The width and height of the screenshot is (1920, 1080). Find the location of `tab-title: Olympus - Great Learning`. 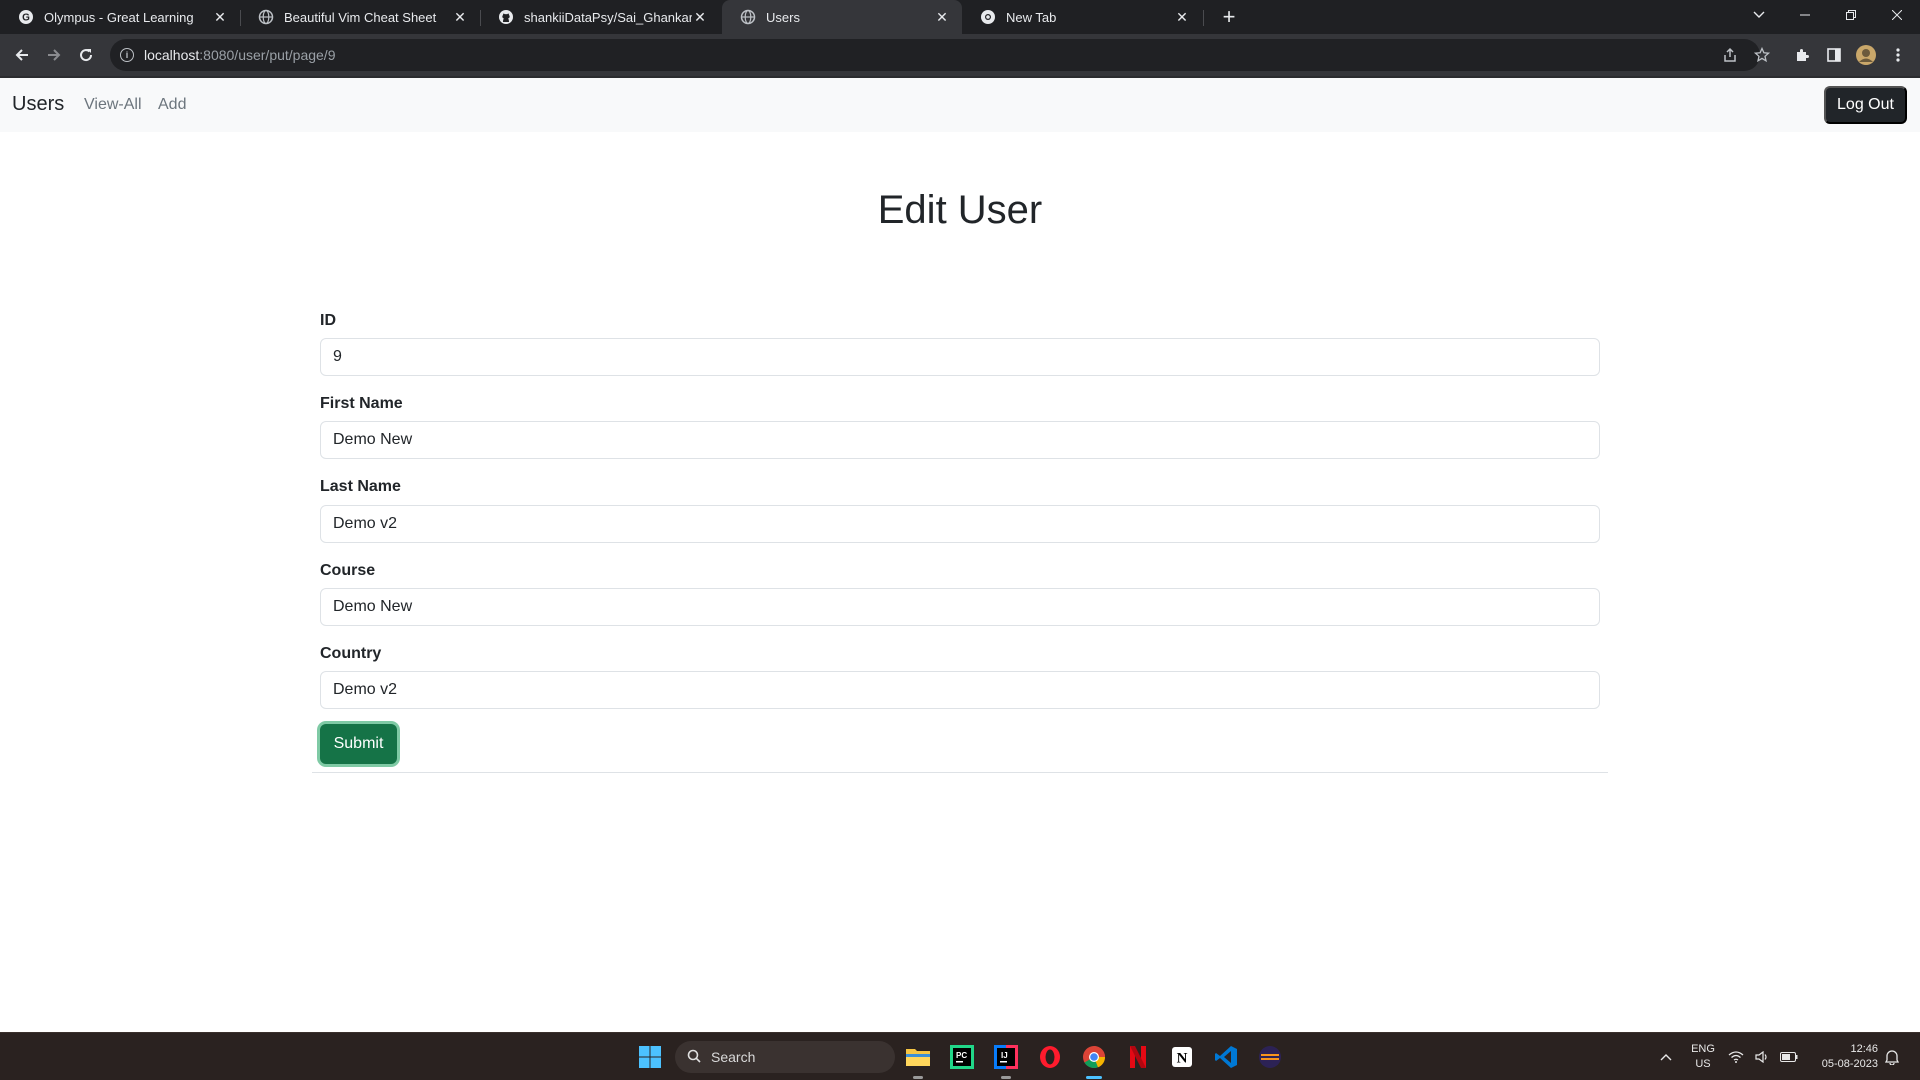

tab-title: Olympus - Great Learning is located at coordinates (119, 17).